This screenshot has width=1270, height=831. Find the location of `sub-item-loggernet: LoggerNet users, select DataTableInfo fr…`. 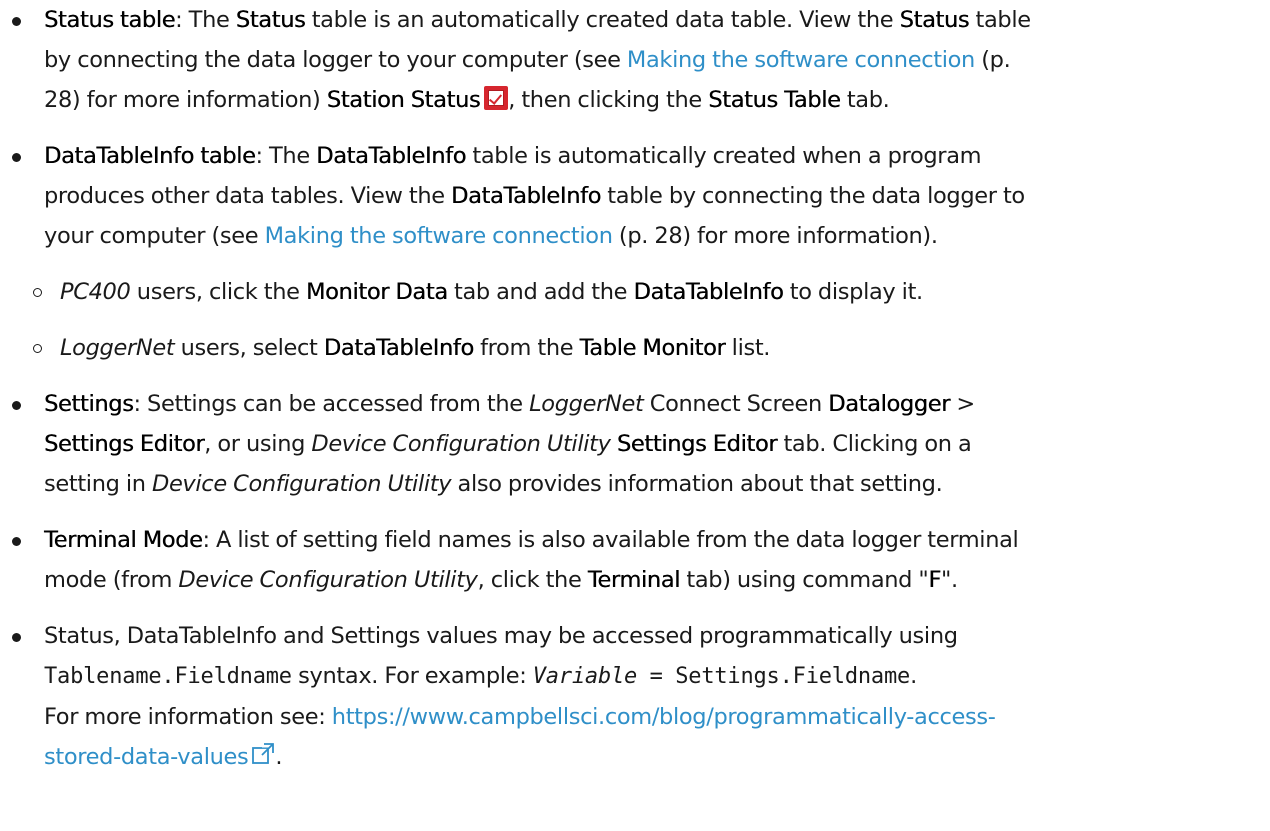

sub-item-loggernet: LoggerNet users, select DataTableInfo fr… is located at coordinates (635, 348).